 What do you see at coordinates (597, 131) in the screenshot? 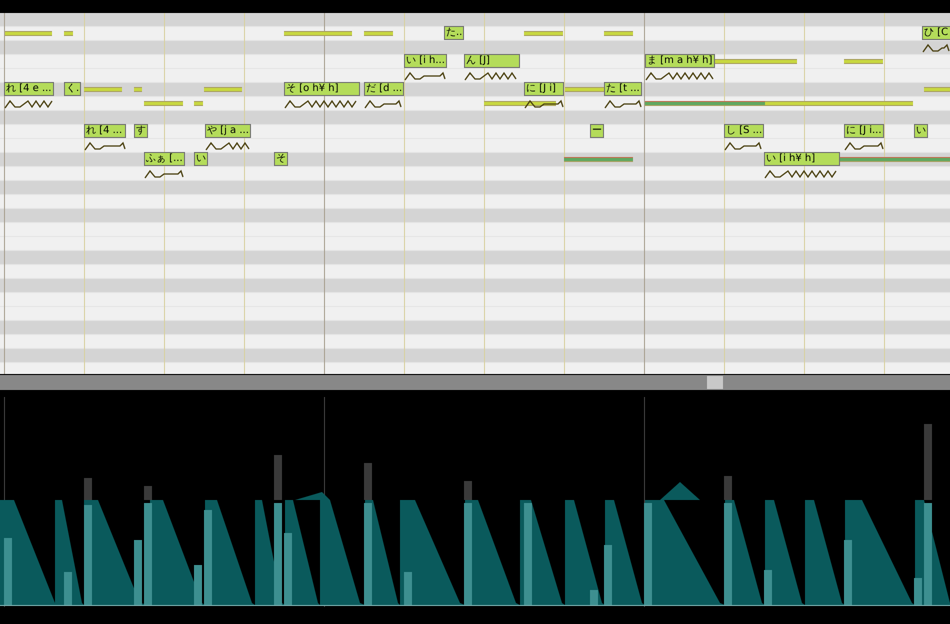
I see `note: ー` at bounding box center [597, 131].